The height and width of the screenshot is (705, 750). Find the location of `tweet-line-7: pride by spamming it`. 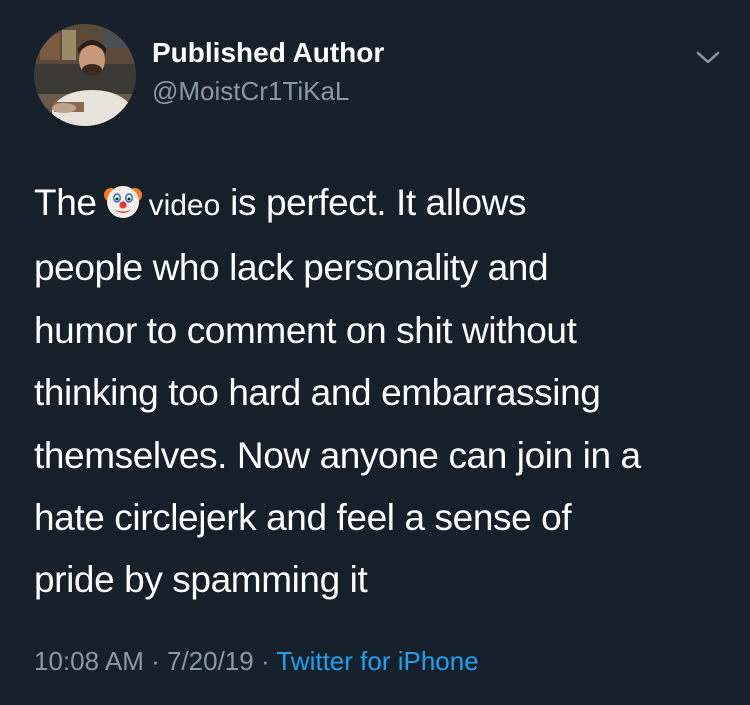

tweet-line-7: pride by spamming it is located at coordinates (201, 580).